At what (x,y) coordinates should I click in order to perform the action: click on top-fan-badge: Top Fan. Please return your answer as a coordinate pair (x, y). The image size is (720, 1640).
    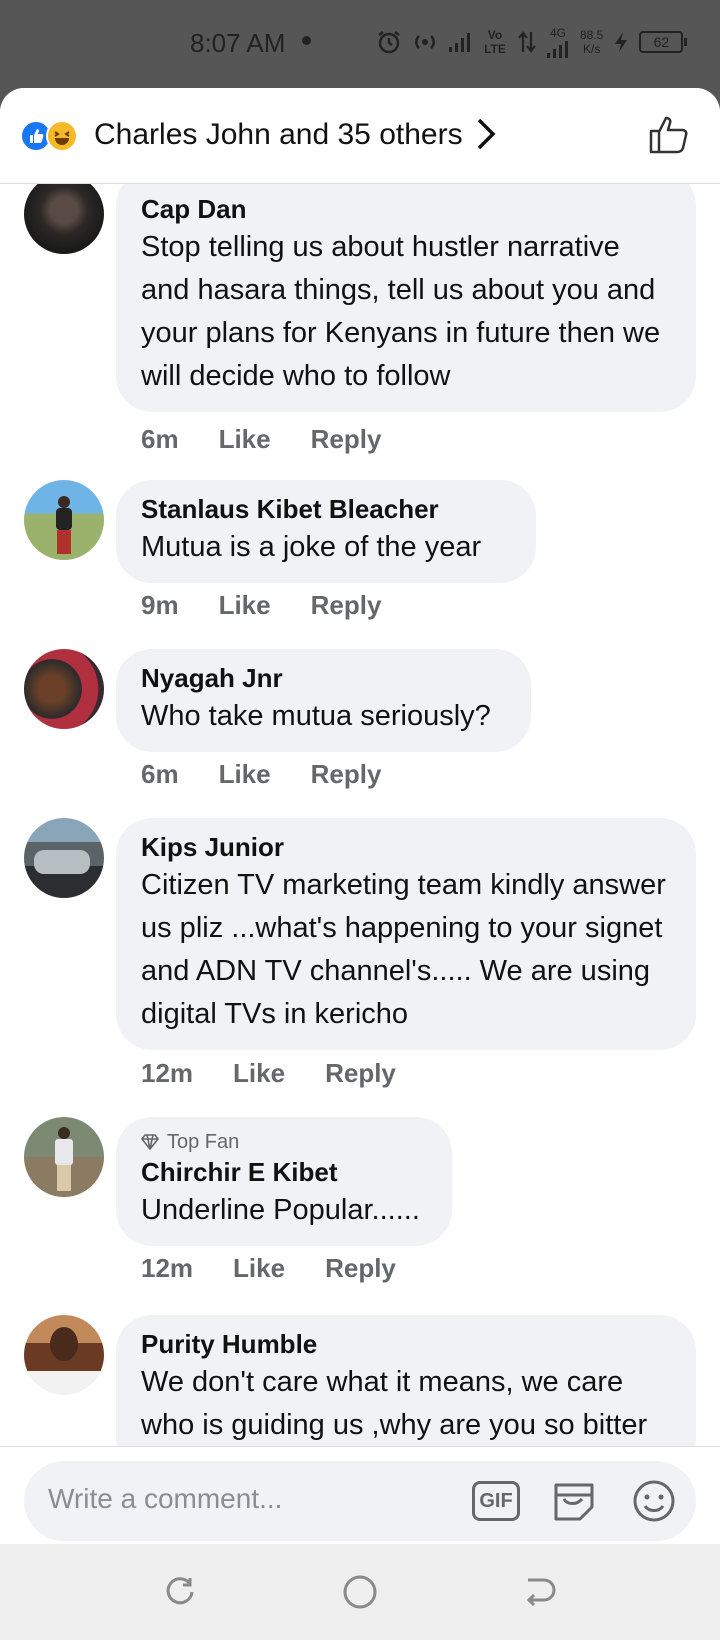
    Looking at the image, I should click on (283, 1142).